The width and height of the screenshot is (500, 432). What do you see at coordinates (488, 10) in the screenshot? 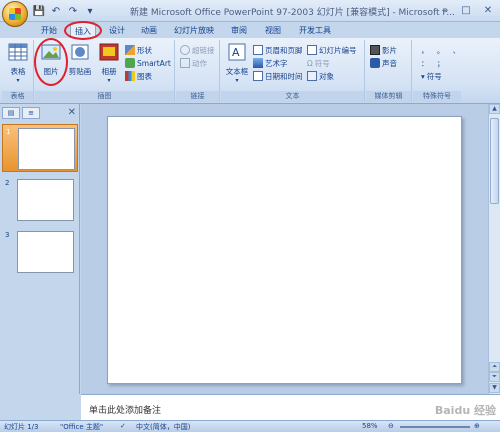
I see `close-button: ✕` at bounding box center [488, 10].